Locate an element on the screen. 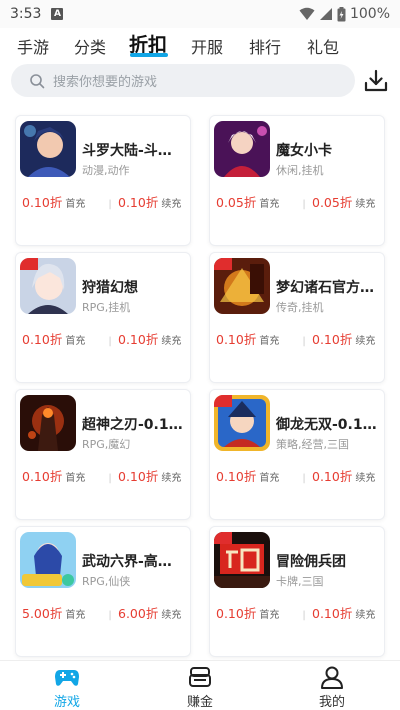 Image resolution: width=400 pixels, height=710 pixels. battery-percent: 100% is located at coordinates (369, 14).